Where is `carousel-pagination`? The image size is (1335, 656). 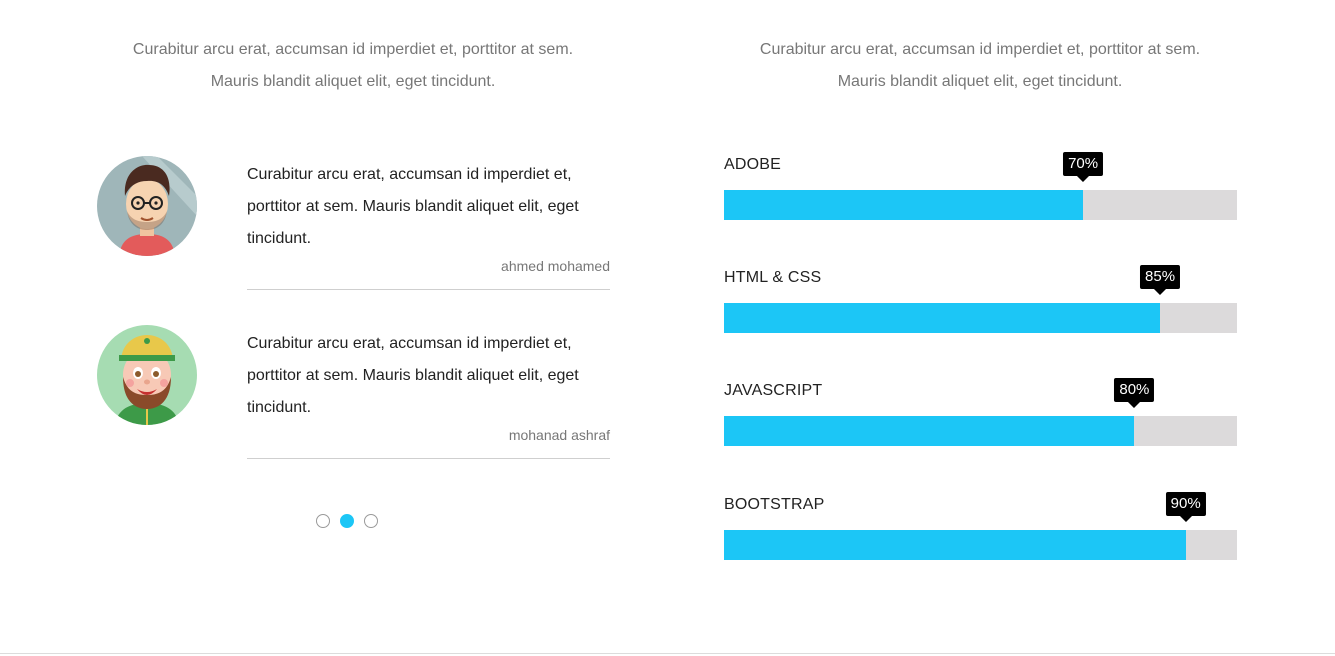
carousel-pagination is located at coordinates (347, 521).